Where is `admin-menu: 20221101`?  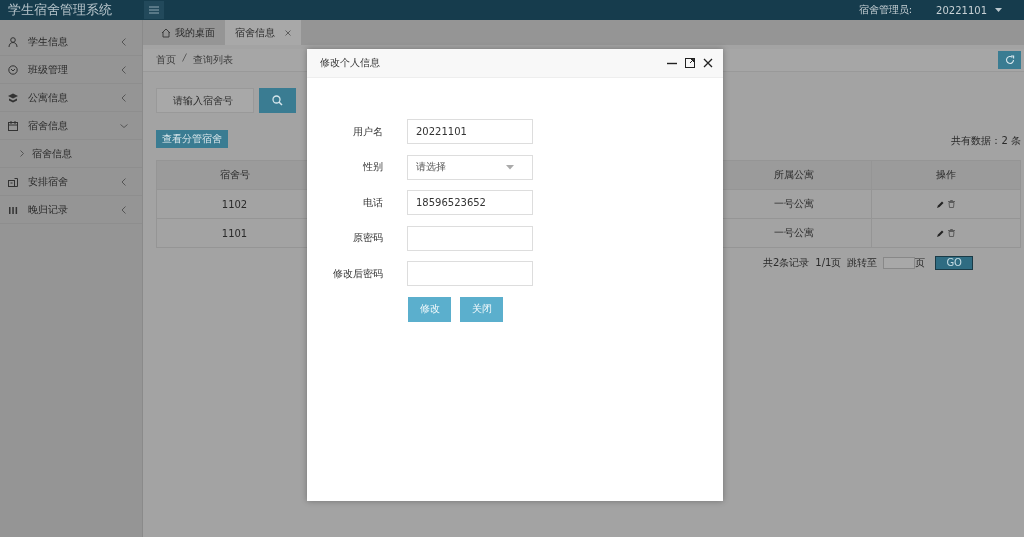
admin-menu: 20221101 is located at coordinates (961, 10).